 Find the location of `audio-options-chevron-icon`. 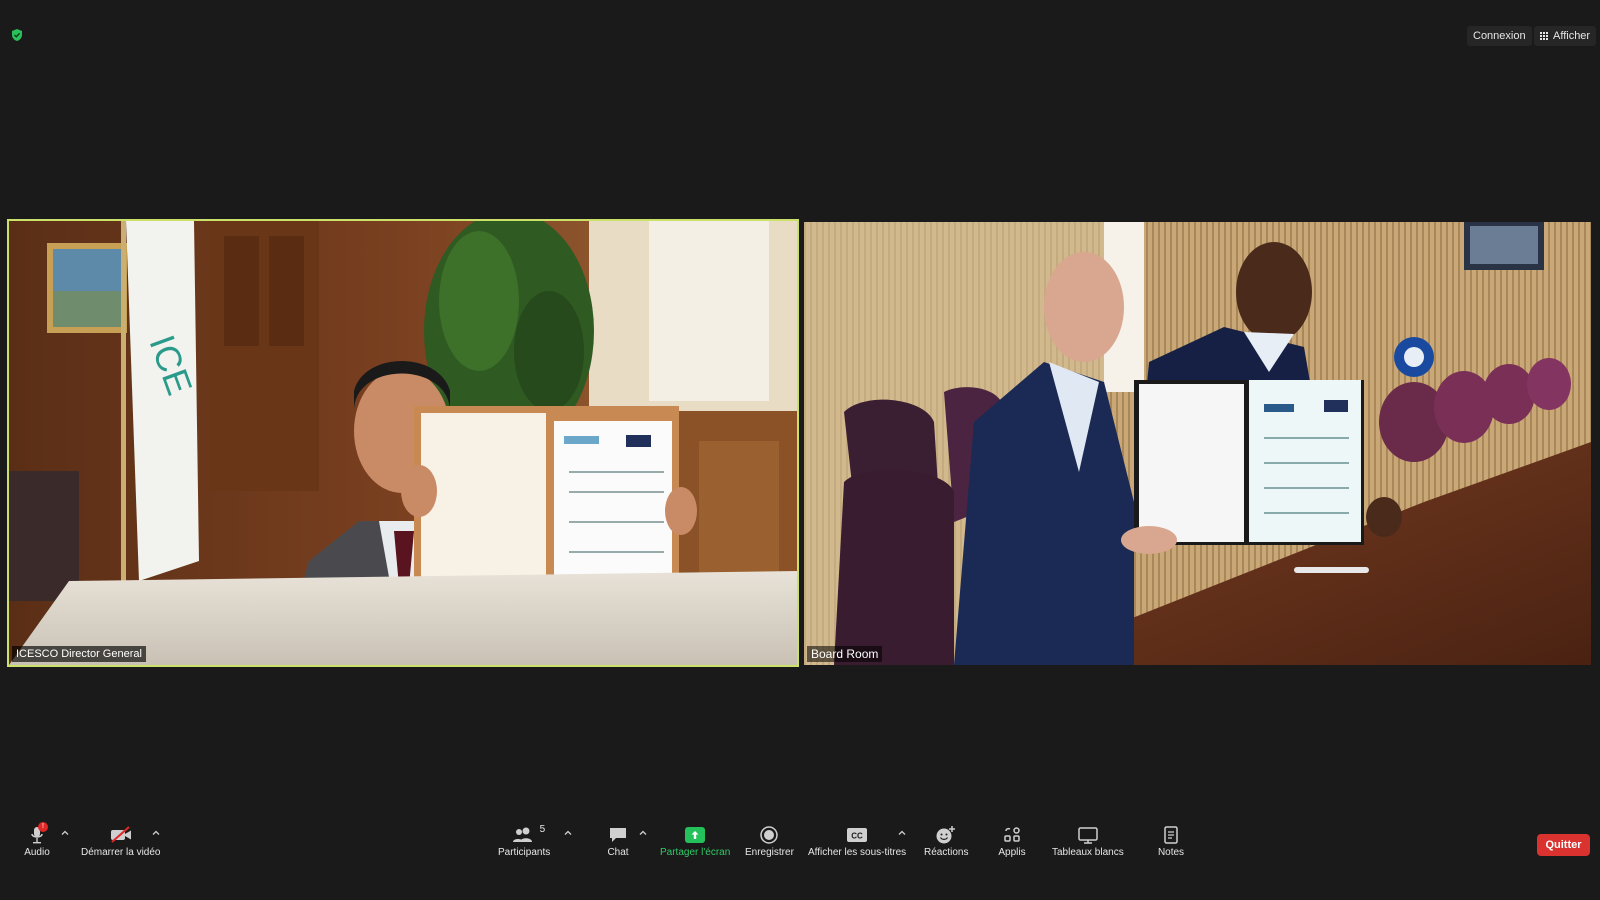

audio-options-chevron-icon is located at coordinates (65, 833).